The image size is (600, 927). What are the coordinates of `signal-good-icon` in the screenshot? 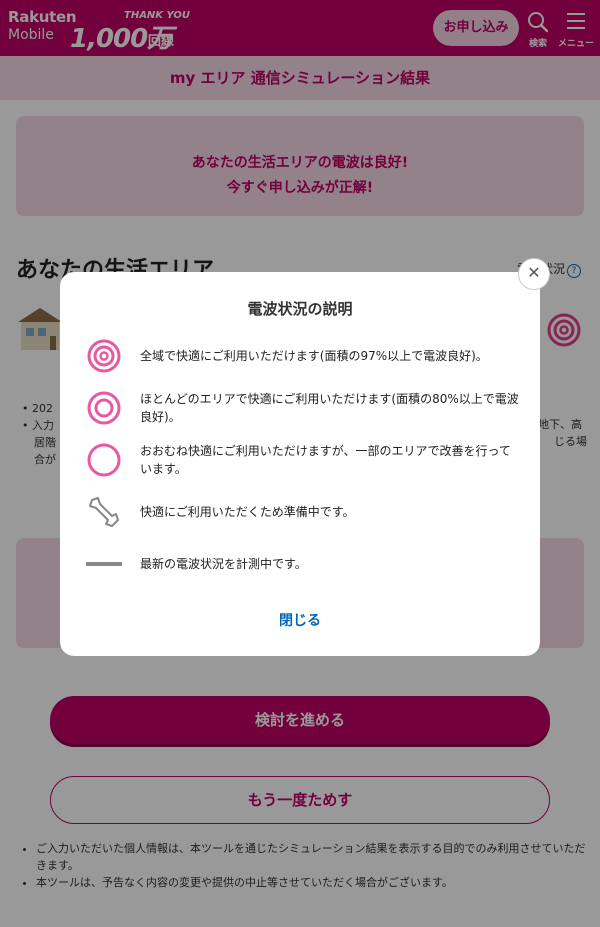 It's located at (104, 408).